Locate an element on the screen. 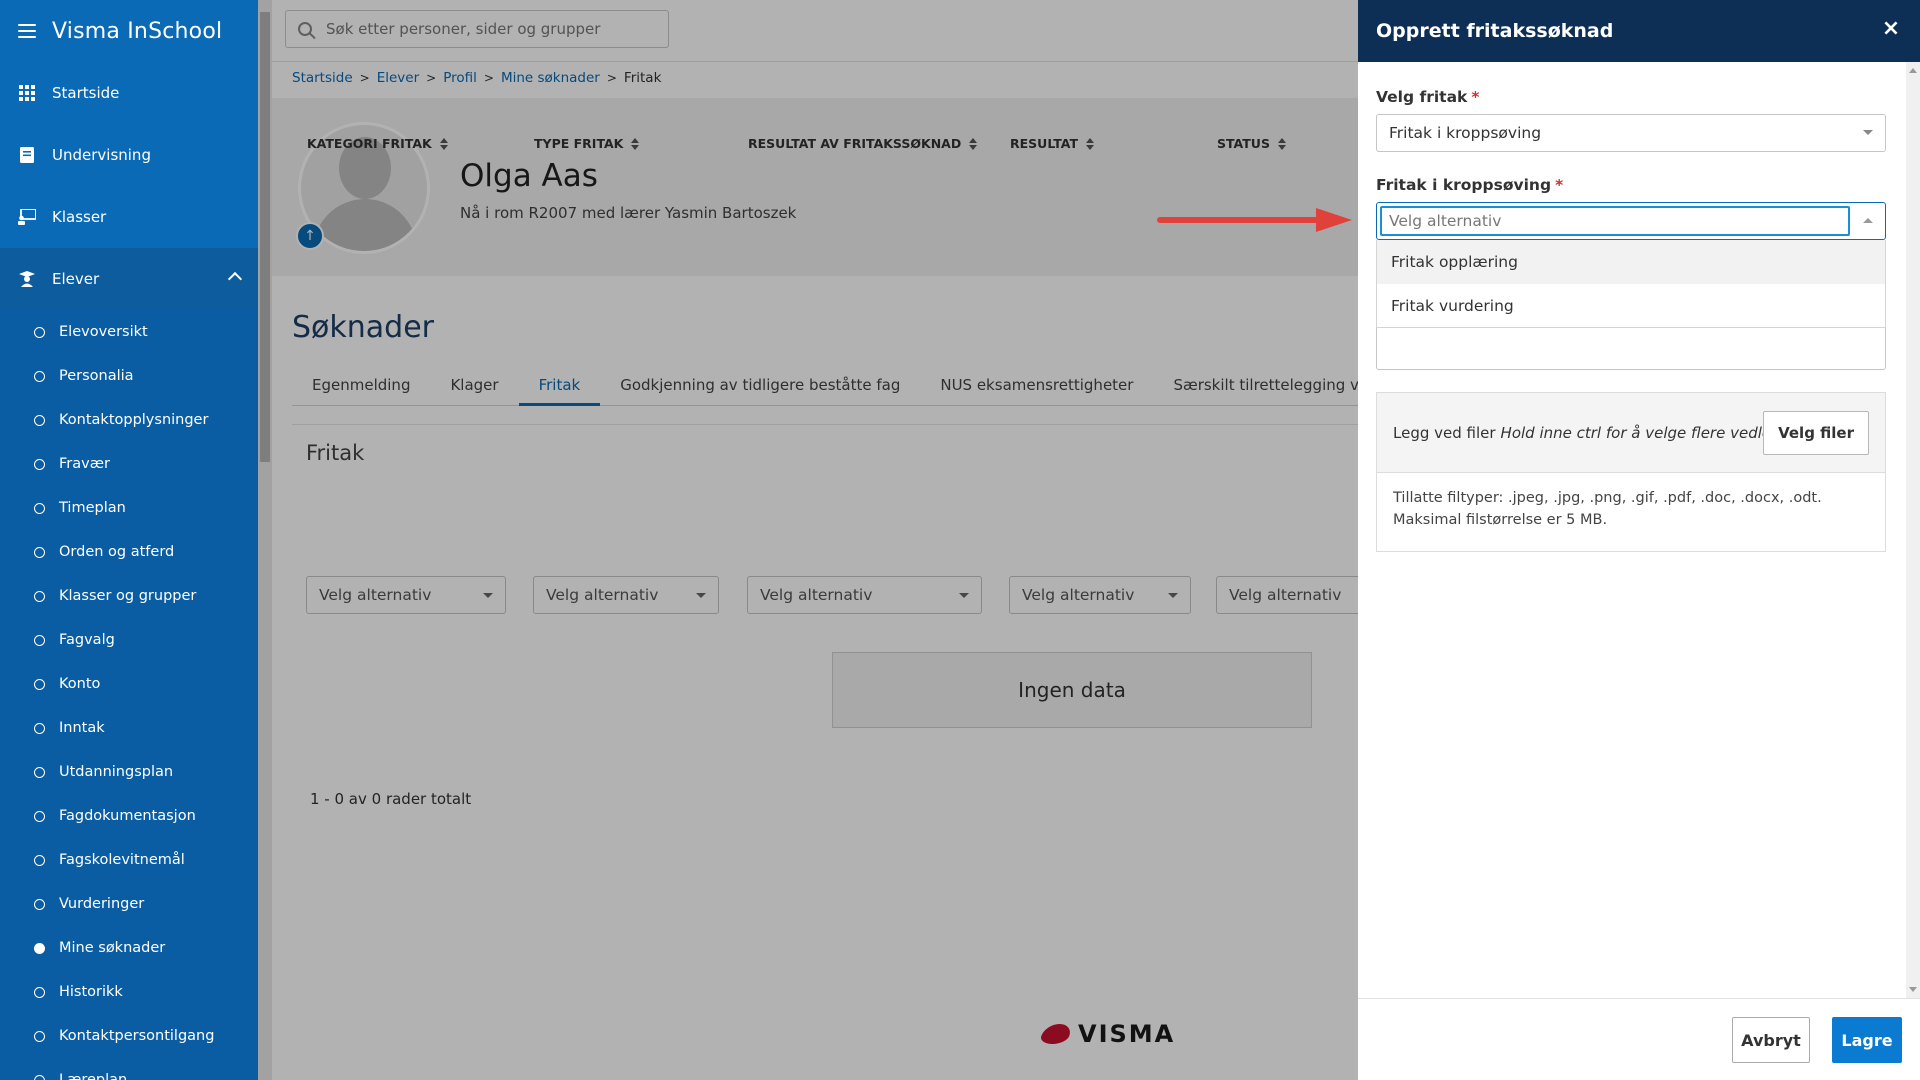  fritak-kroppsoving-label: Fritak i kroppsøving * is located at coordinates (1469, 185).